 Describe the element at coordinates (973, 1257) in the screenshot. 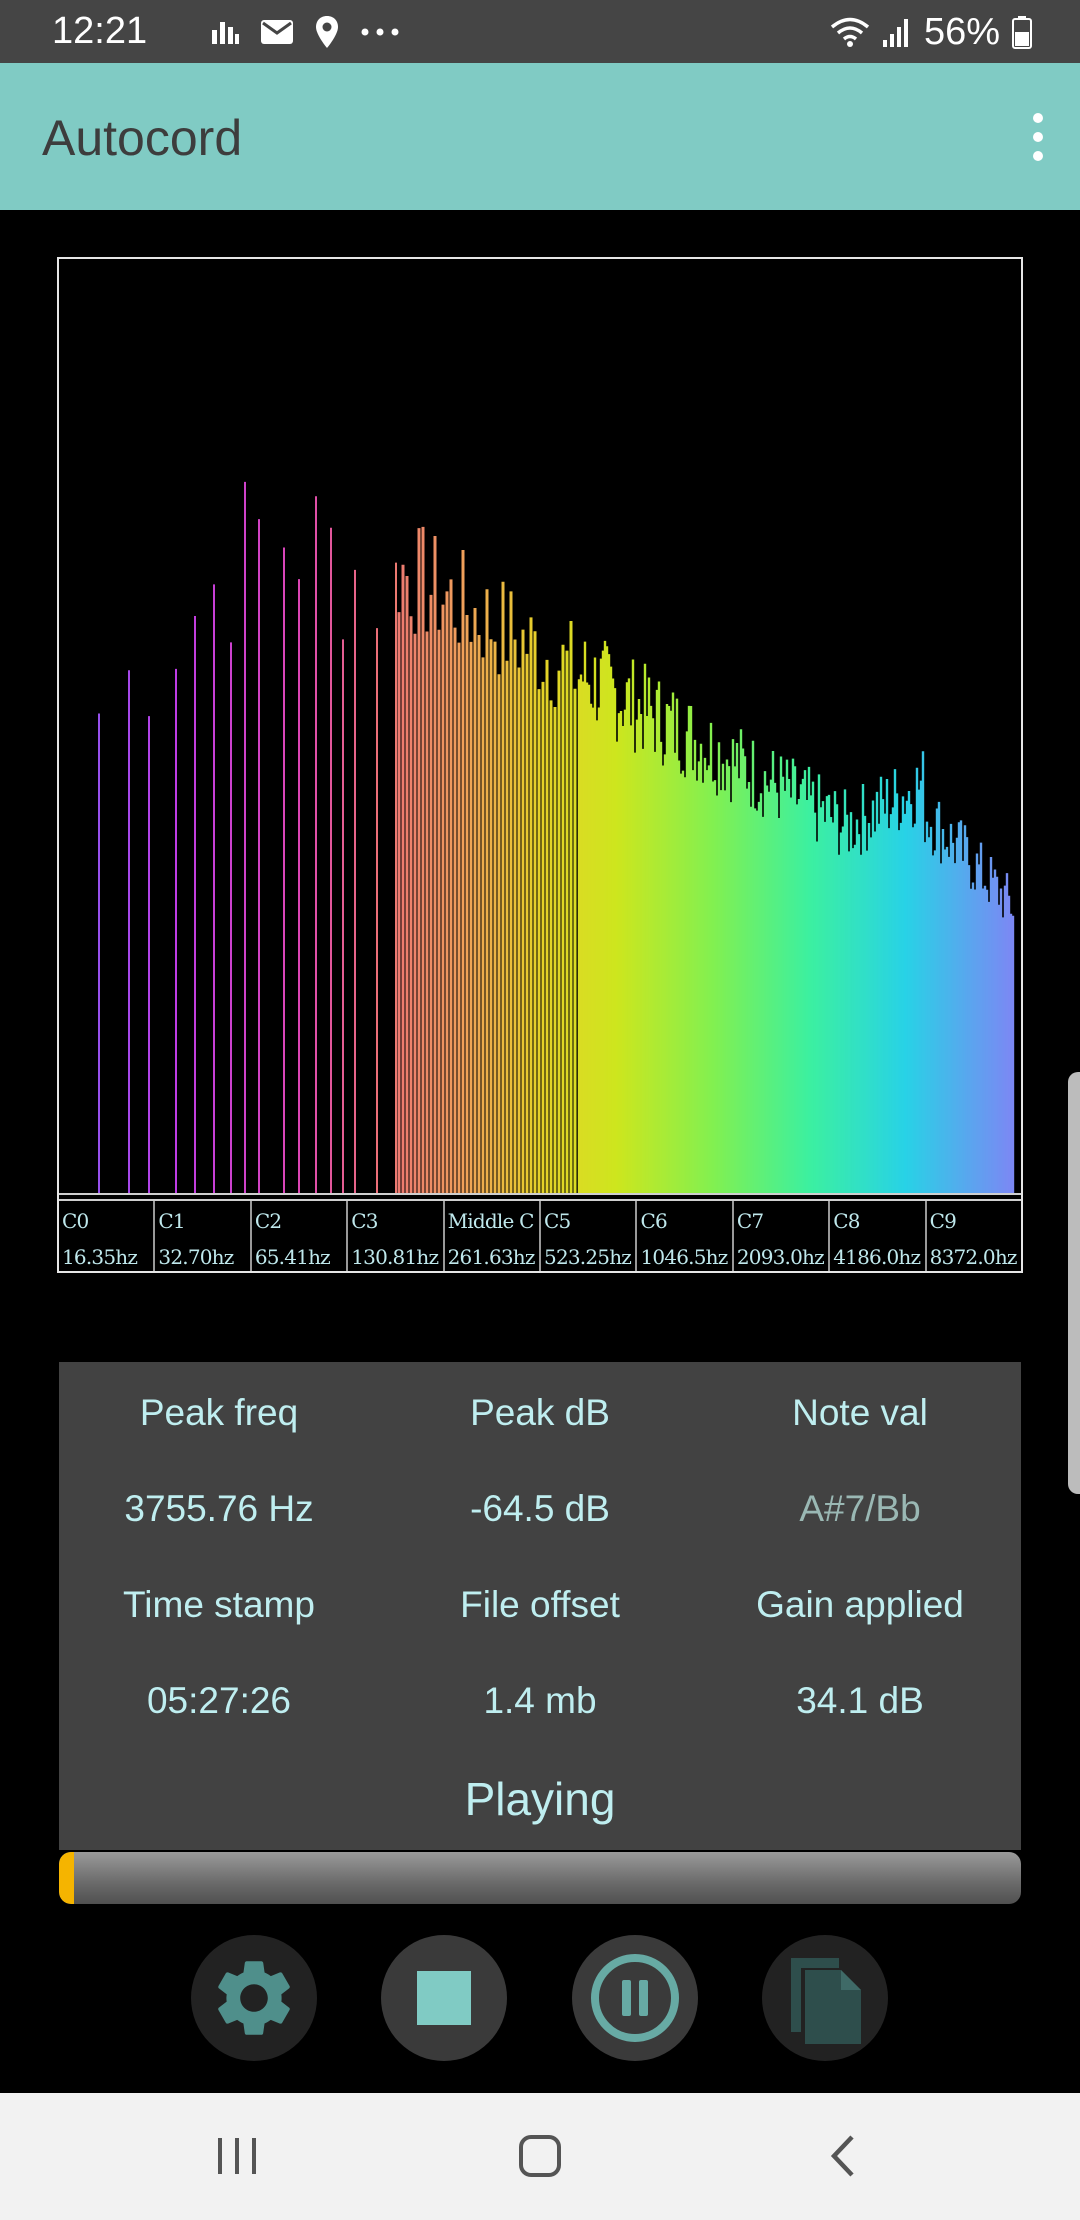

I see `octave-frequency: 8372.0hz` at that location.